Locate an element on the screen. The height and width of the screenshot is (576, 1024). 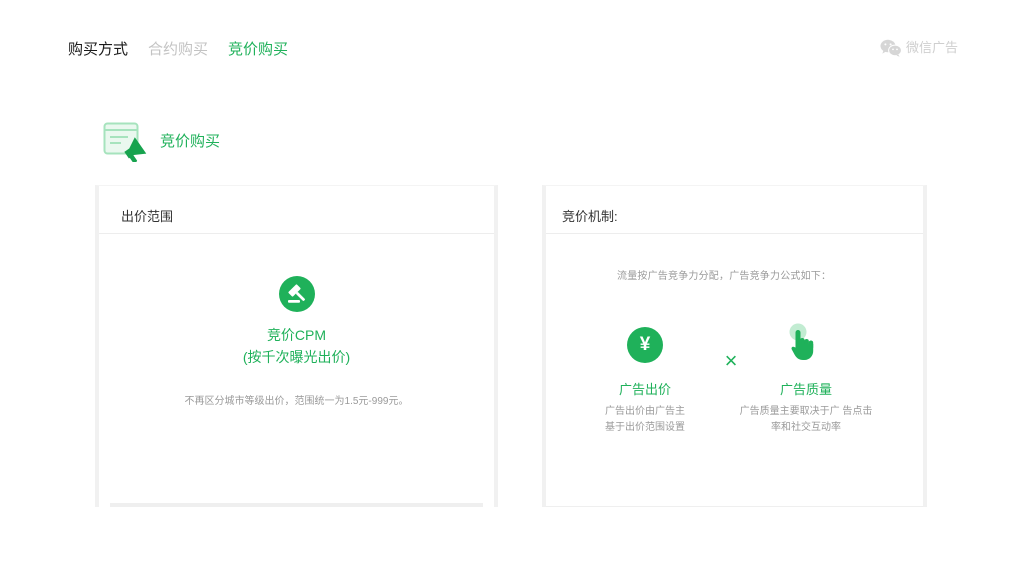
multiply-operator: × is located at coordinates (731, 360).